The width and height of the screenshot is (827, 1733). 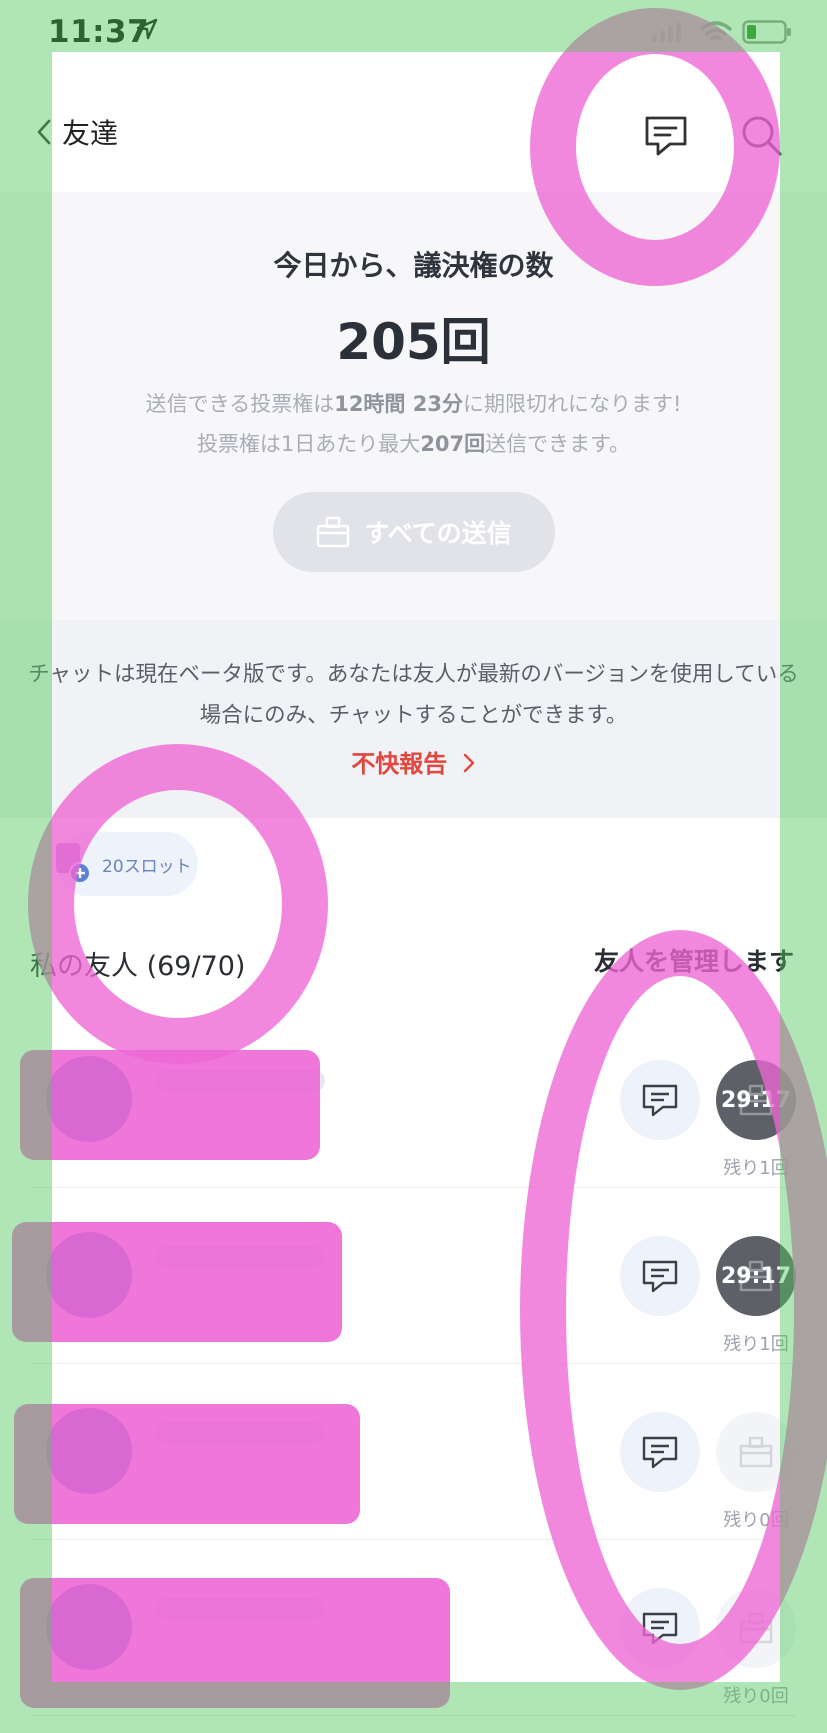 What do you see at coordinates (413, 342) in the screenshot?
I see `vote-count: 205回` at bounding box center [413, 342].